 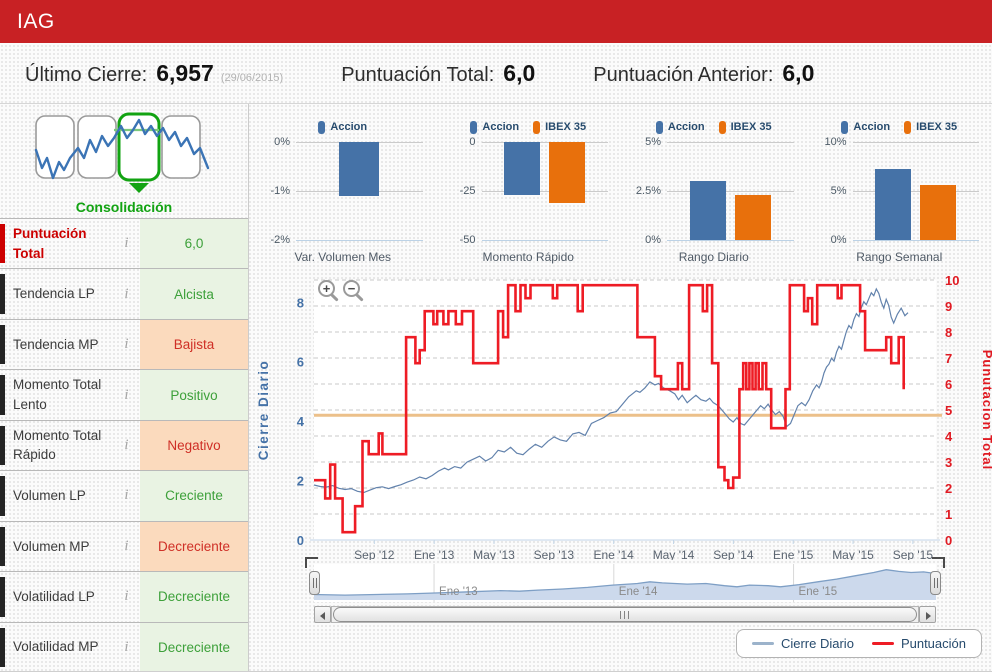 What do you see at coordinates (282, 142) in the screenshot?
I see `y-axis-tick: 0%` at bounding box center [282, 142].